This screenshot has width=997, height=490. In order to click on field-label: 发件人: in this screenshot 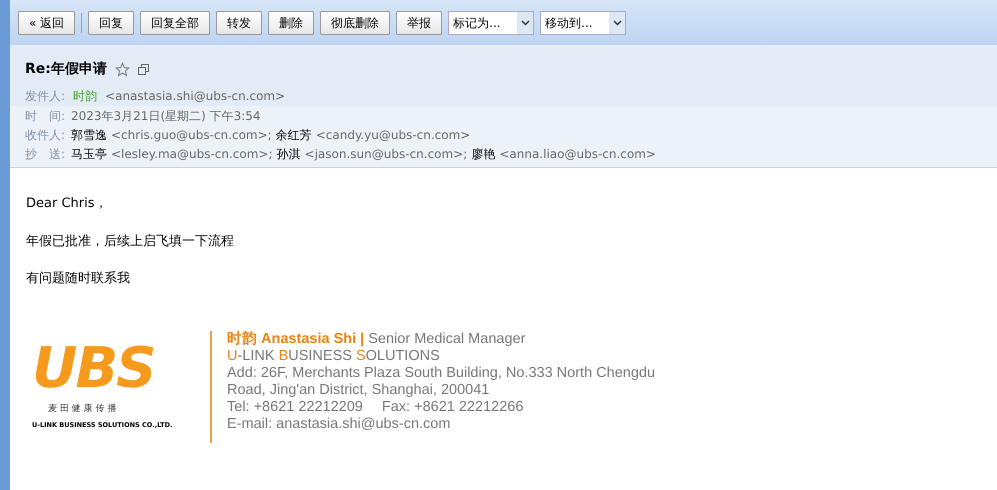, I will do `click(45, 96)`.